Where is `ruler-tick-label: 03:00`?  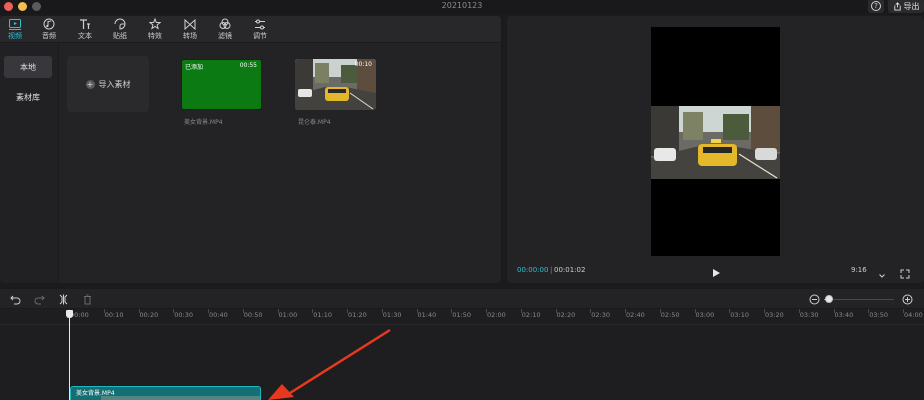
ruler-tick-label: 03:00 is located at coordinates (705, 315).